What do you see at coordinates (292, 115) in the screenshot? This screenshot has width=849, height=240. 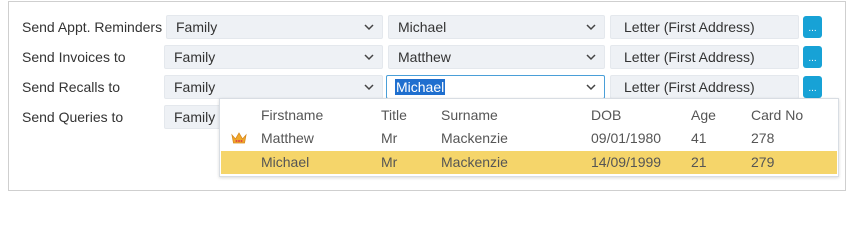 I see `column-header-firstname: Firstname` at bounding box center [292, 115].